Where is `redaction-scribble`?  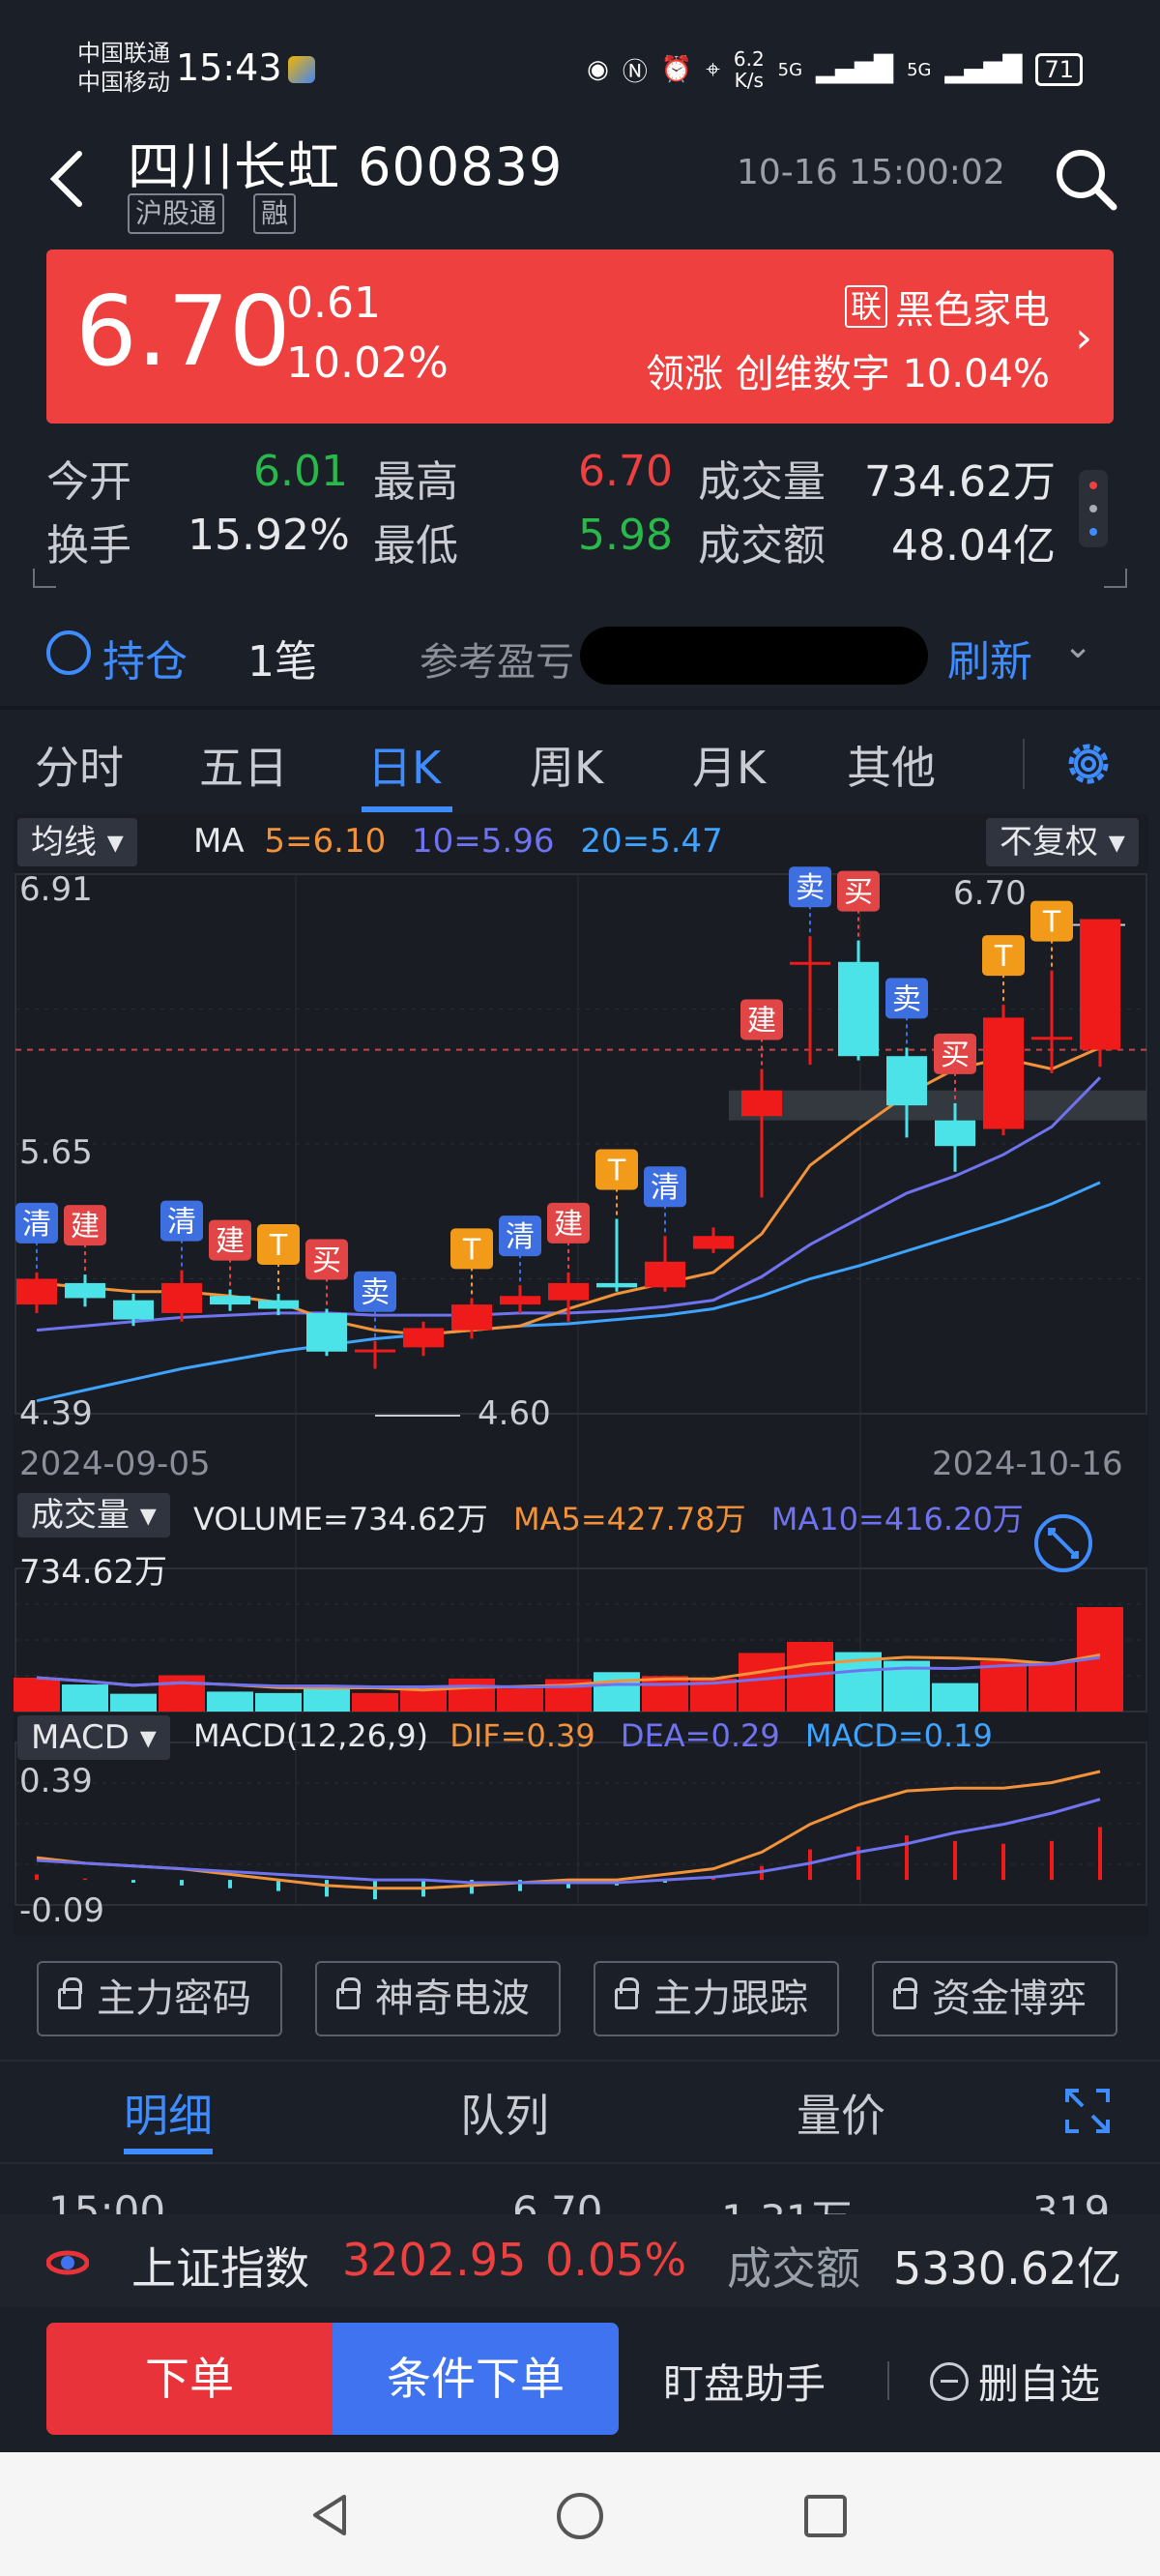
redaction-scribble is located at coordinates (754, 656).